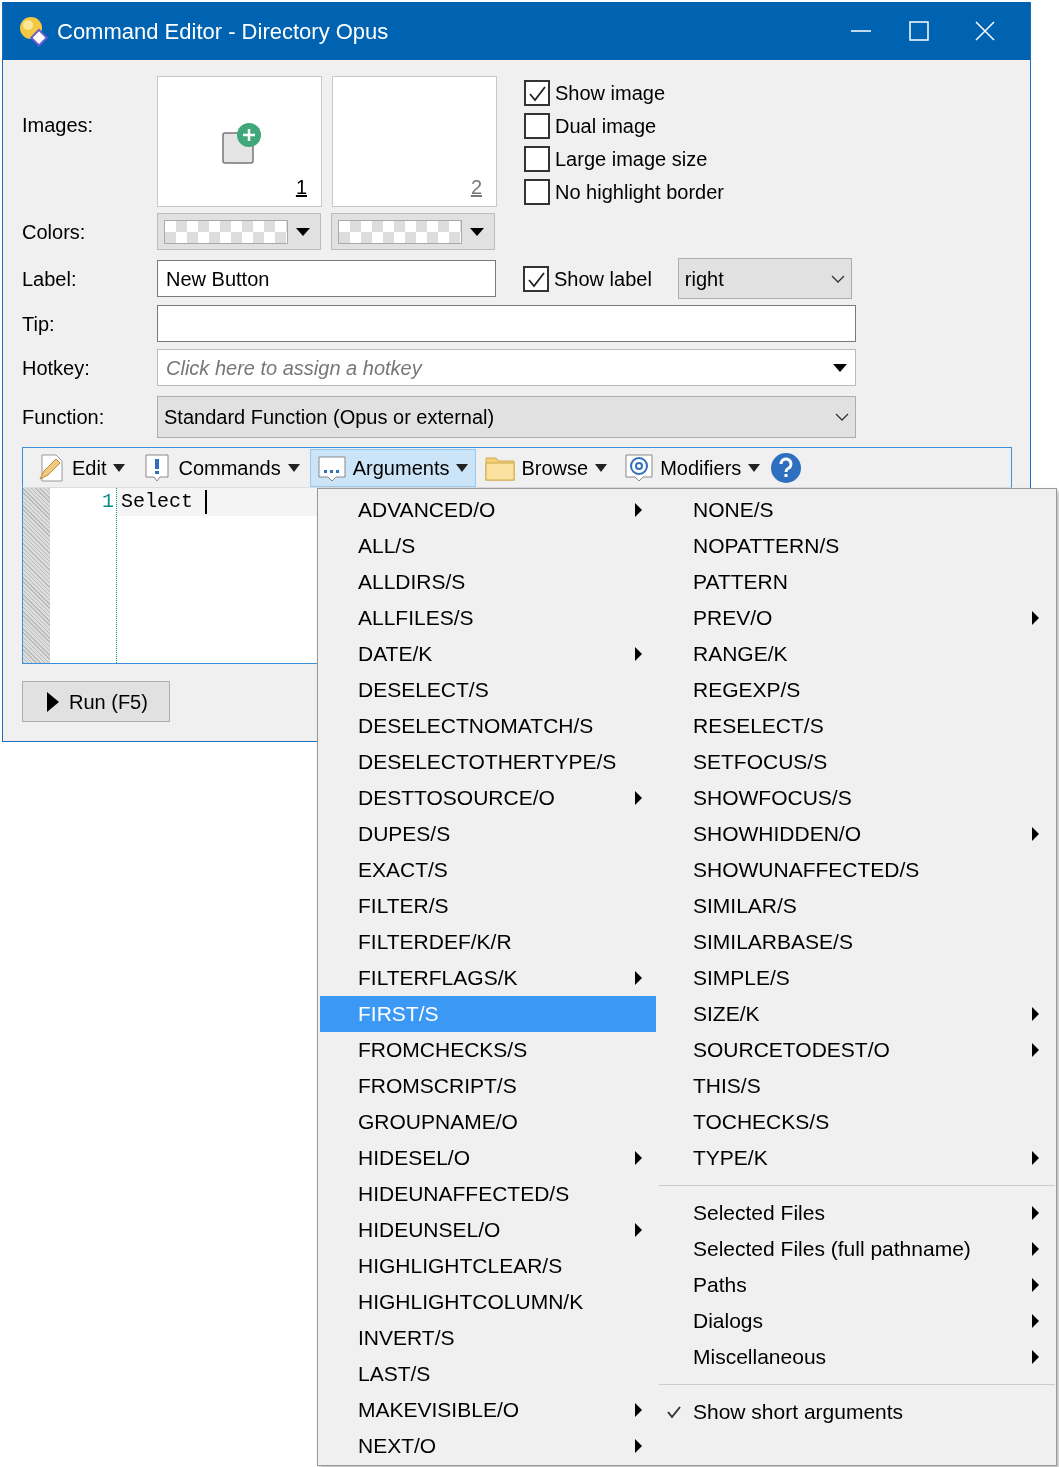 This screenshot has height=1467, width=1059. I want to click on toolbar-button: Modifiers, so click(693, 467).